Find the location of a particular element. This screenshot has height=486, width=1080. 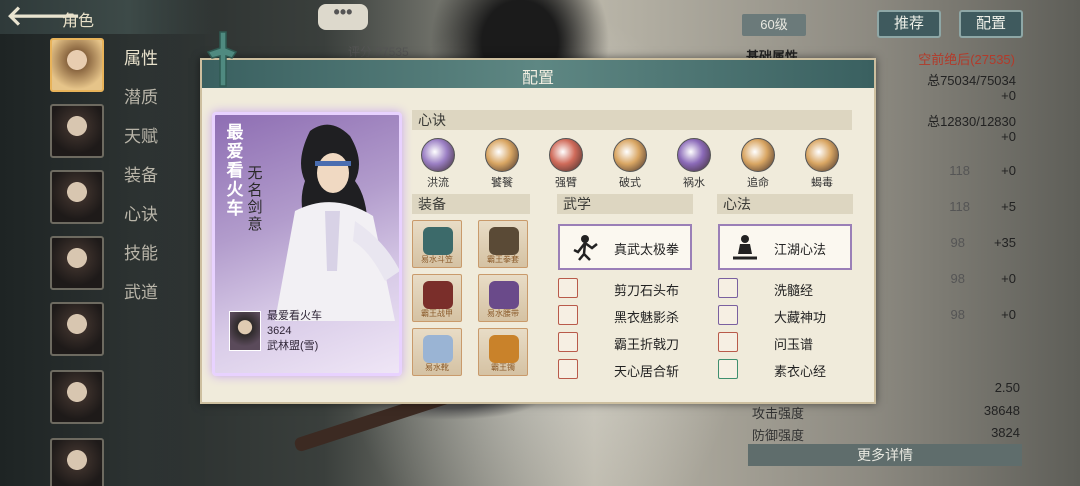

equipment-slot: 霸王镯 is located at coordinates (503, 352).